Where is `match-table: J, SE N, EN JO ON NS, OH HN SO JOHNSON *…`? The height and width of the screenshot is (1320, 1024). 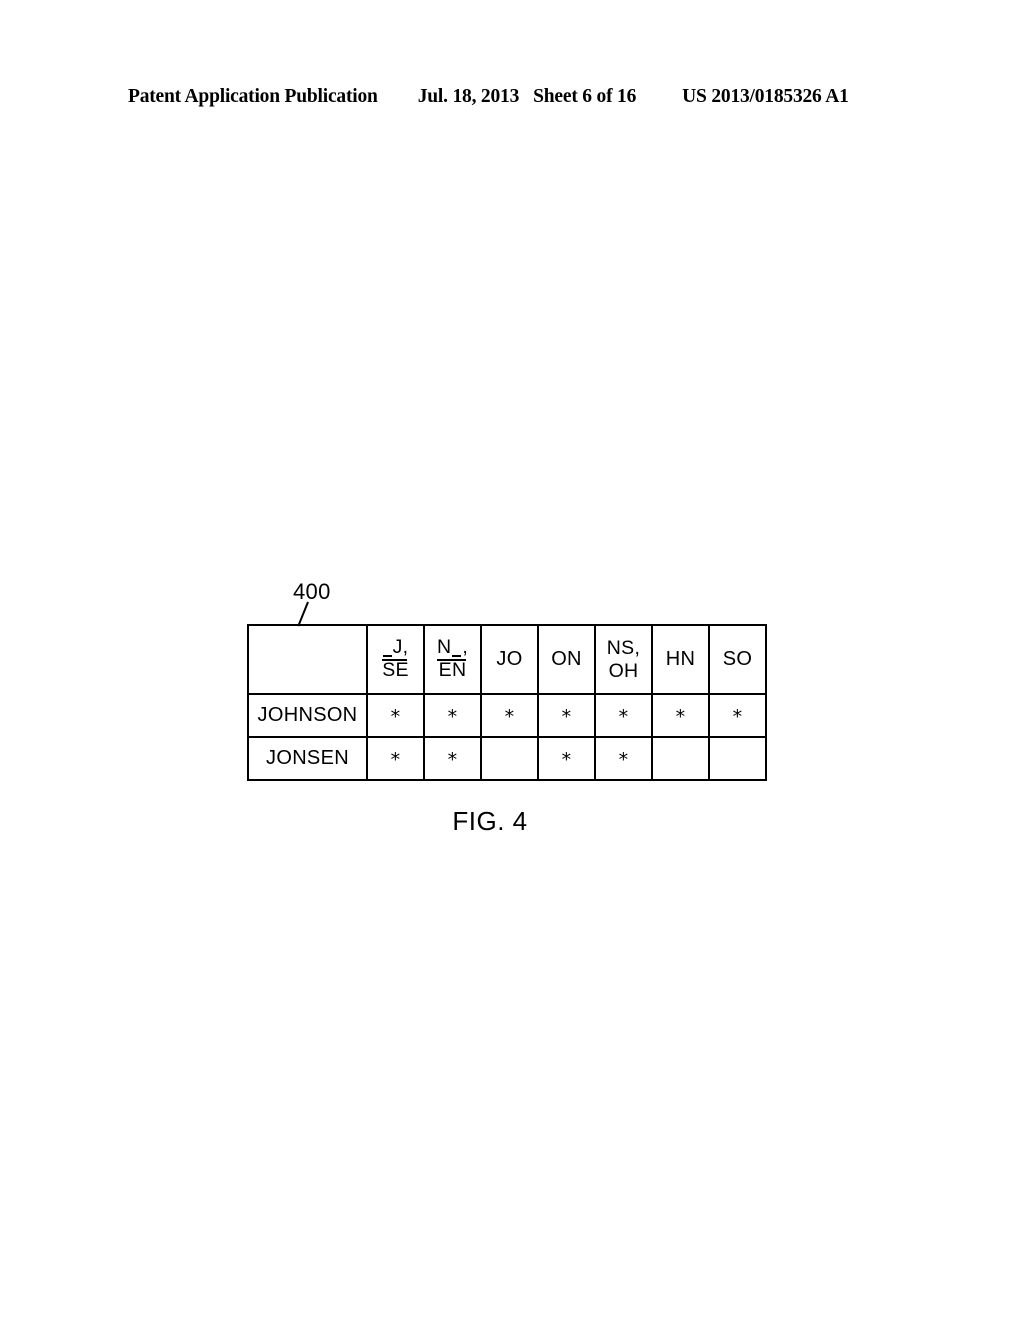
match-table: J, SE N, EN JO ON NS, OH HN SO JOHNSON *… is located at coordinates (507, 702).